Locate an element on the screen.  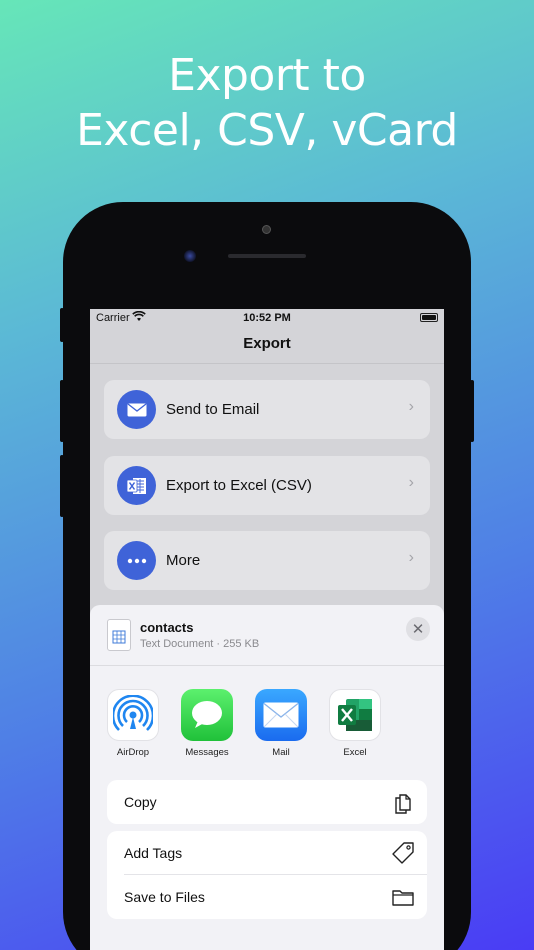
action-add-tags: Add Tags is located at coordinates (267, 853).